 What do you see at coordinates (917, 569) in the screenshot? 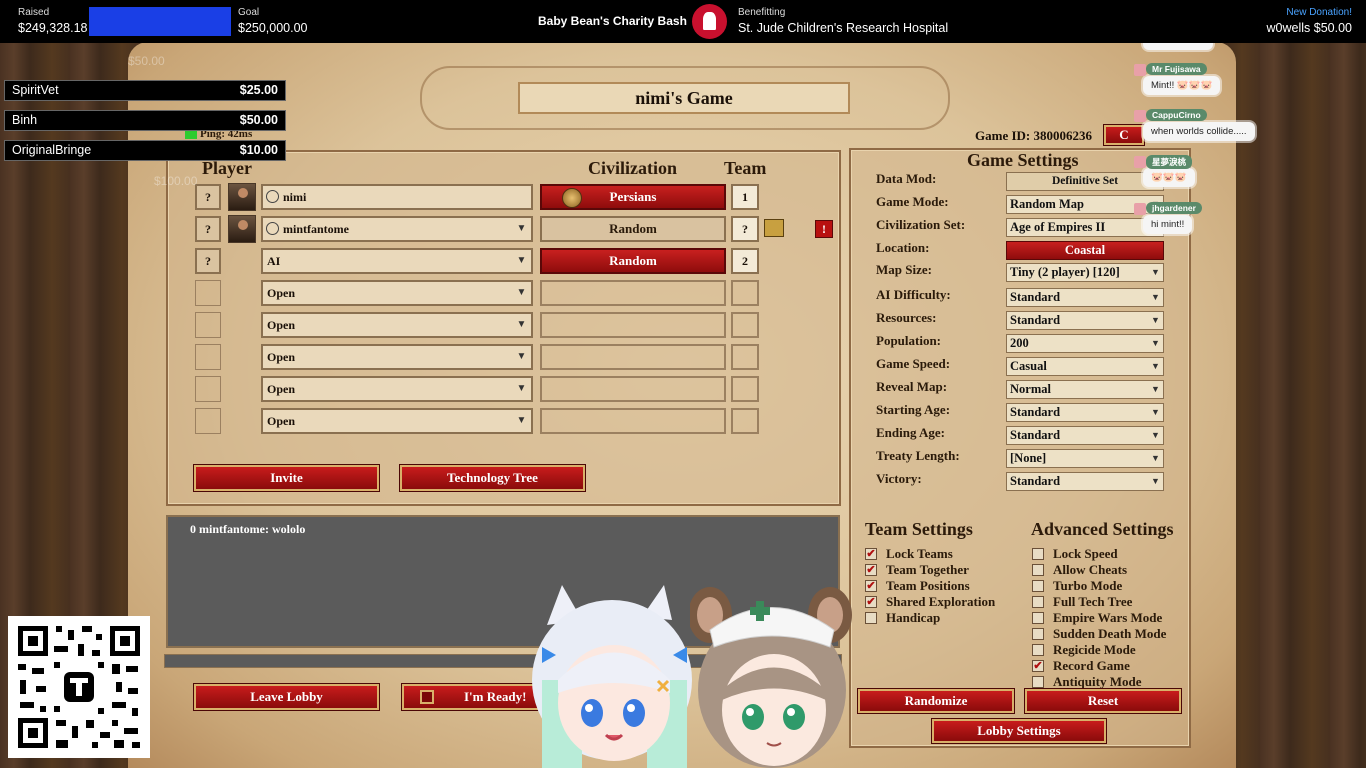
I see `team-together-checkbox: ✔ Team Together` at bounding box center [917, 569].